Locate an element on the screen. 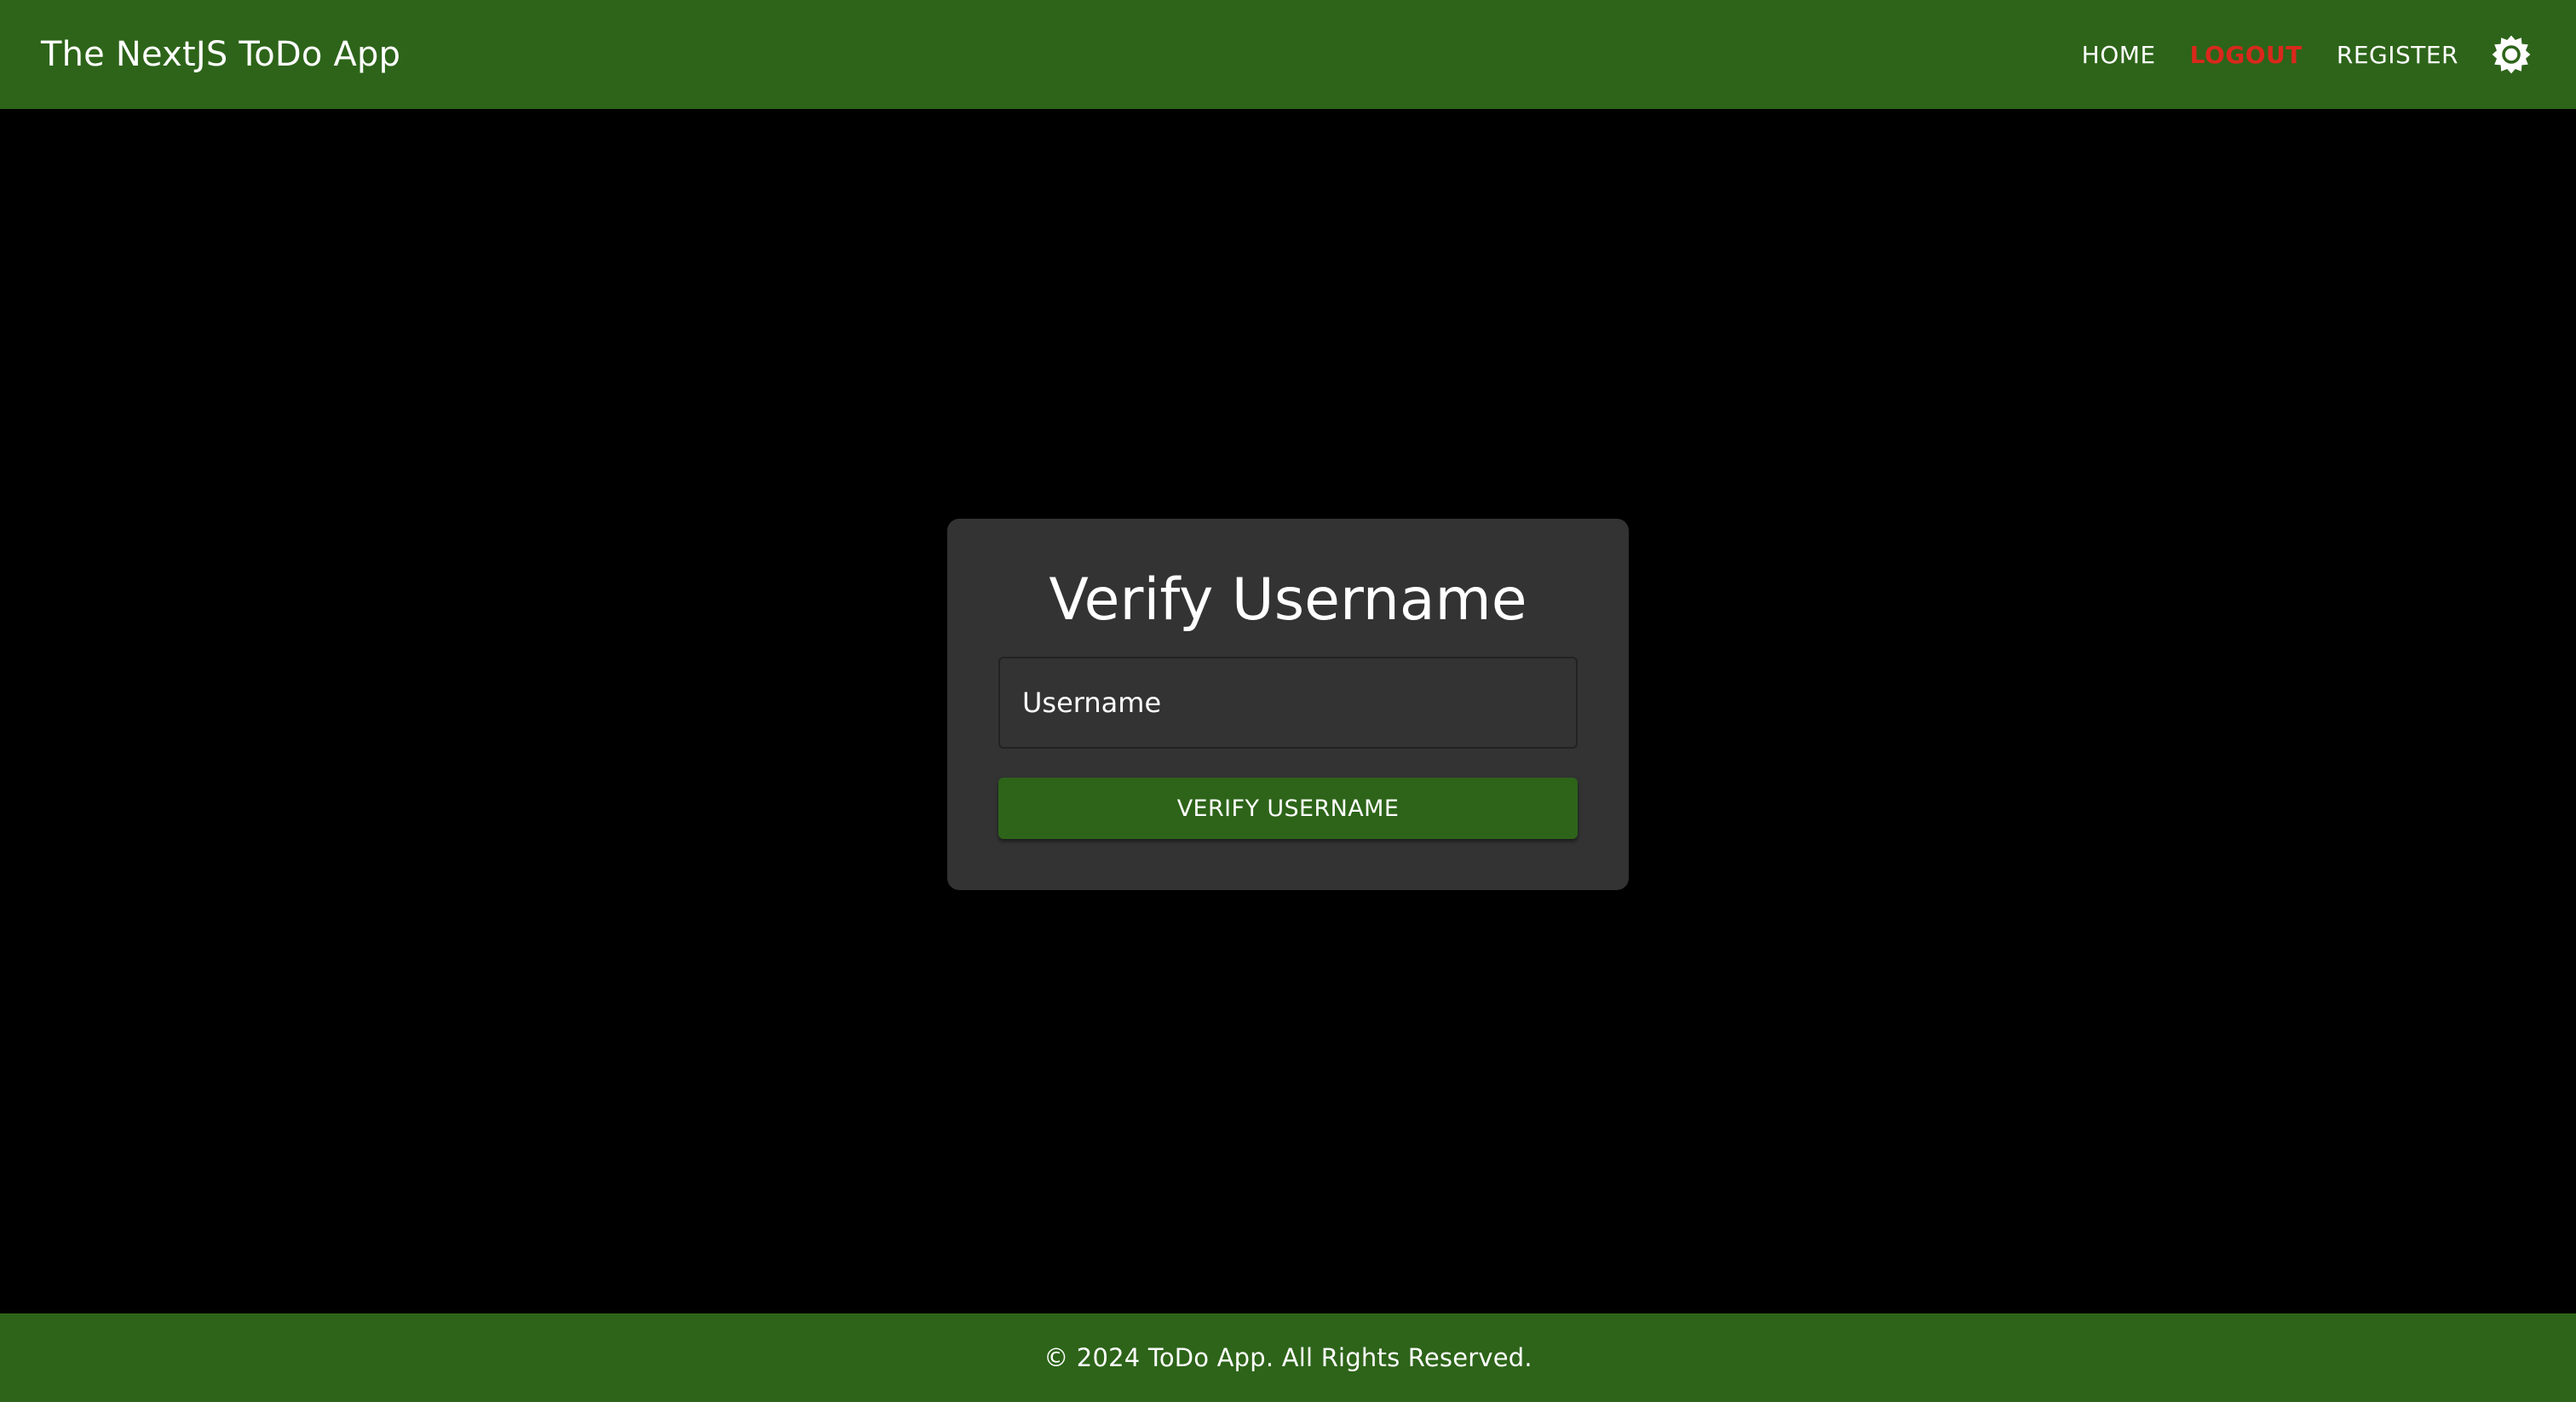  username-field is located at coordinates (1288, 703).